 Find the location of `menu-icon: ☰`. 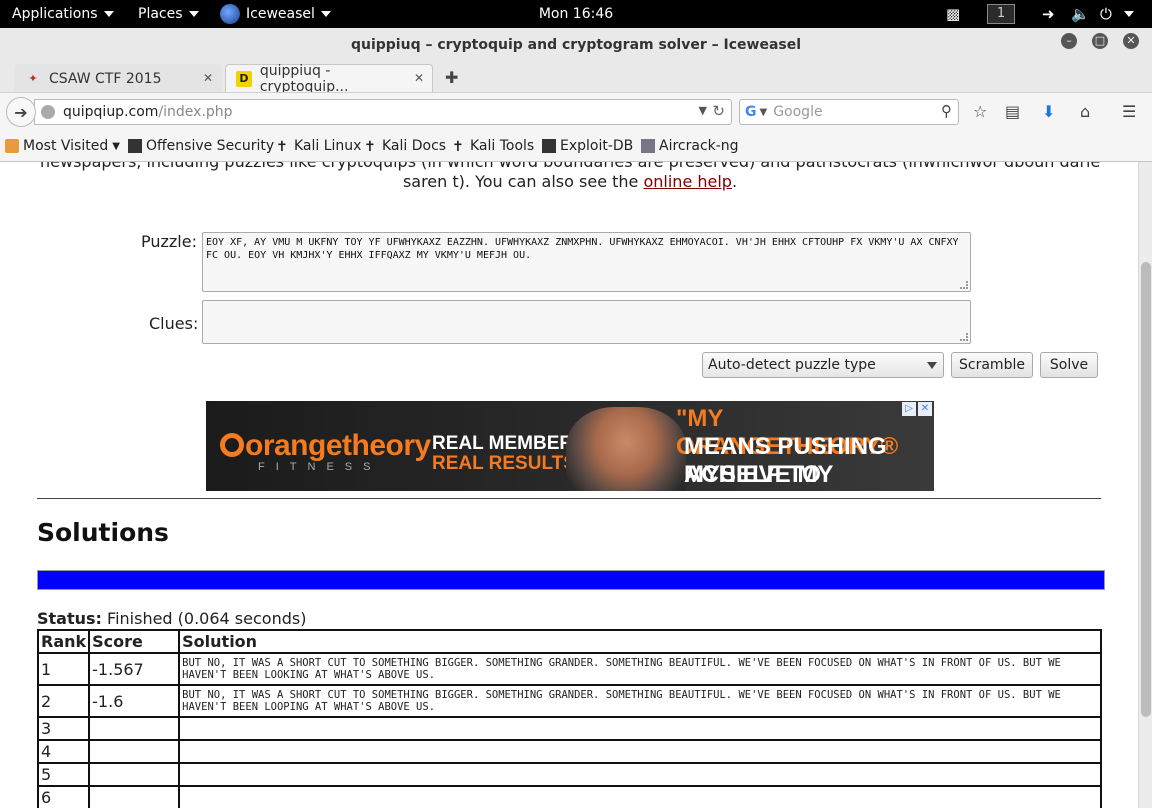

menu-icon: ☰ is located at coordinates (1129, 111).